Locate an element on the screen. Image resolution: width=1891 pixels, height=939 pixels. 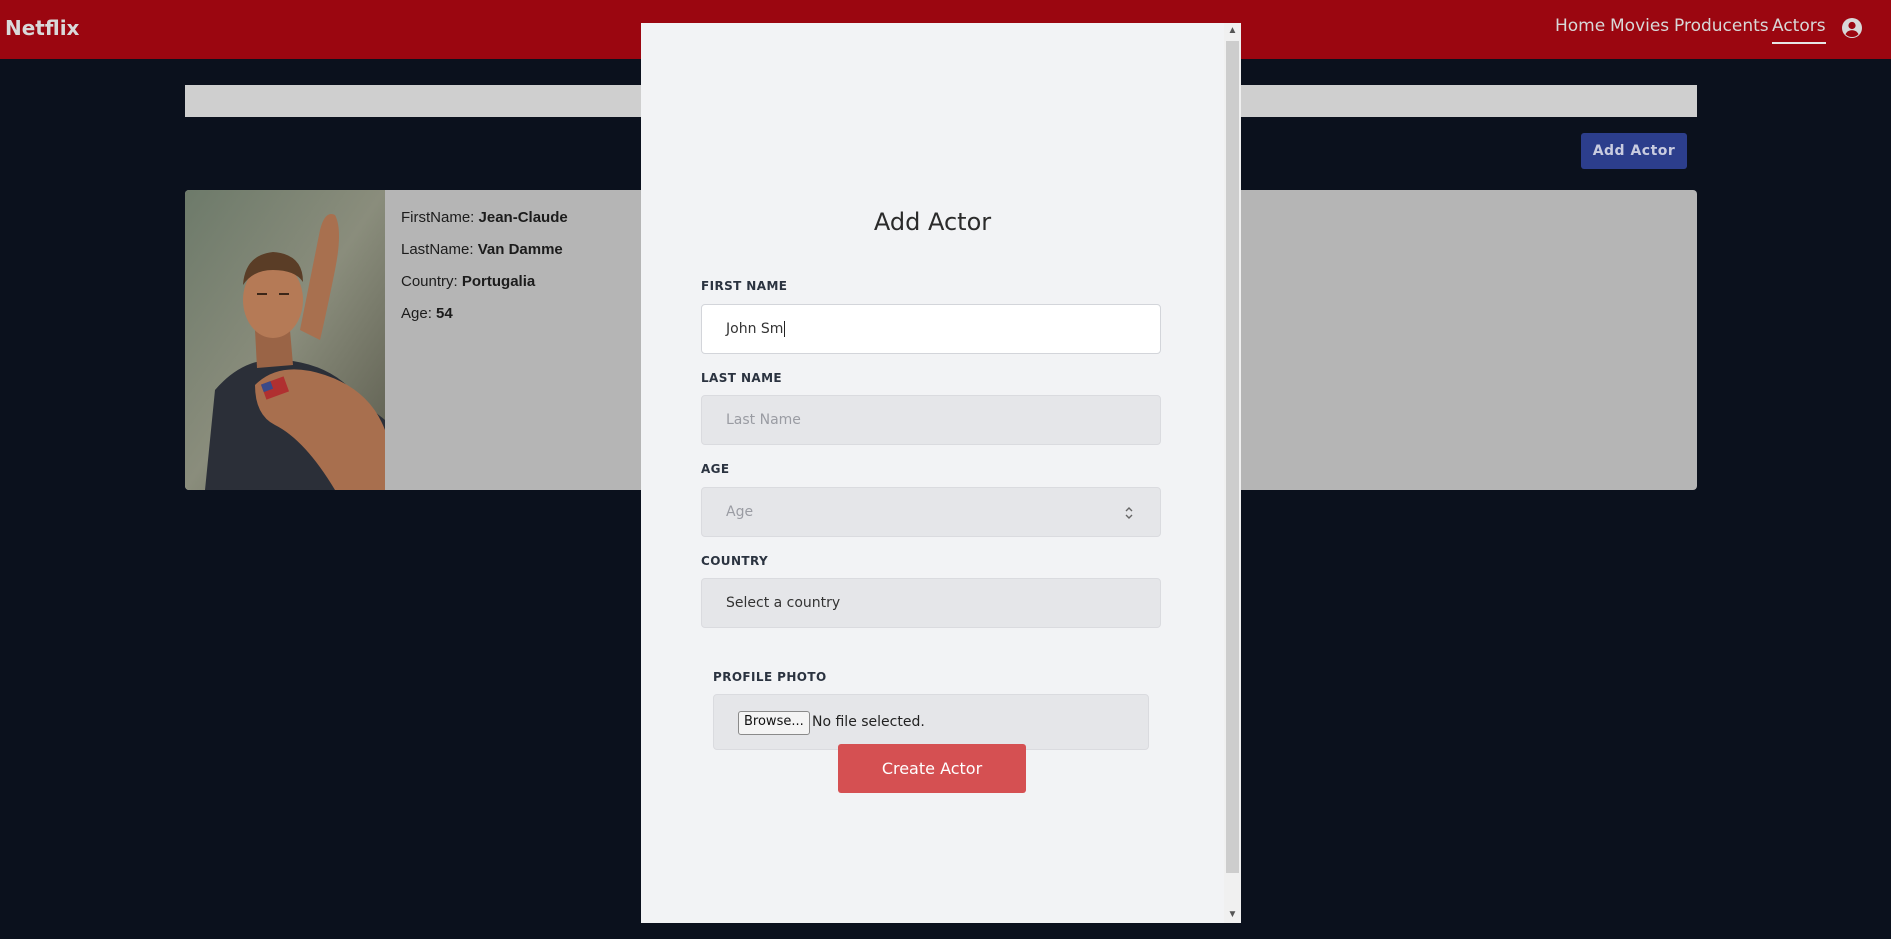
age-placeholder: Age is located at coordinates (740, 512).